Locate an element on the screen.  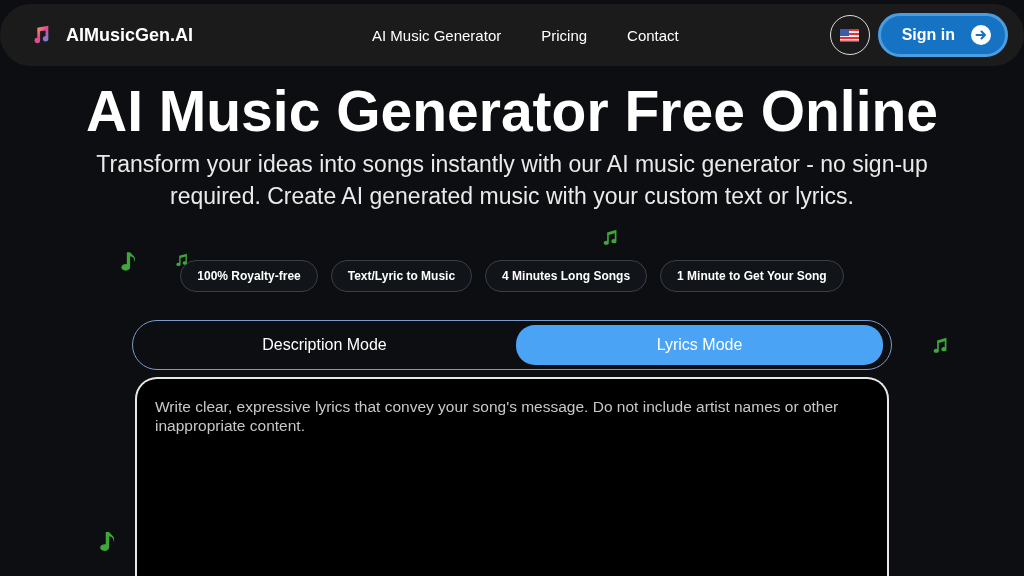
subtitle: Transform your ideas into songs instantly with our AI music generator - no sign-up required. Create AI generated music with your custom text or lyrics. is located at coordinates (512, 180).